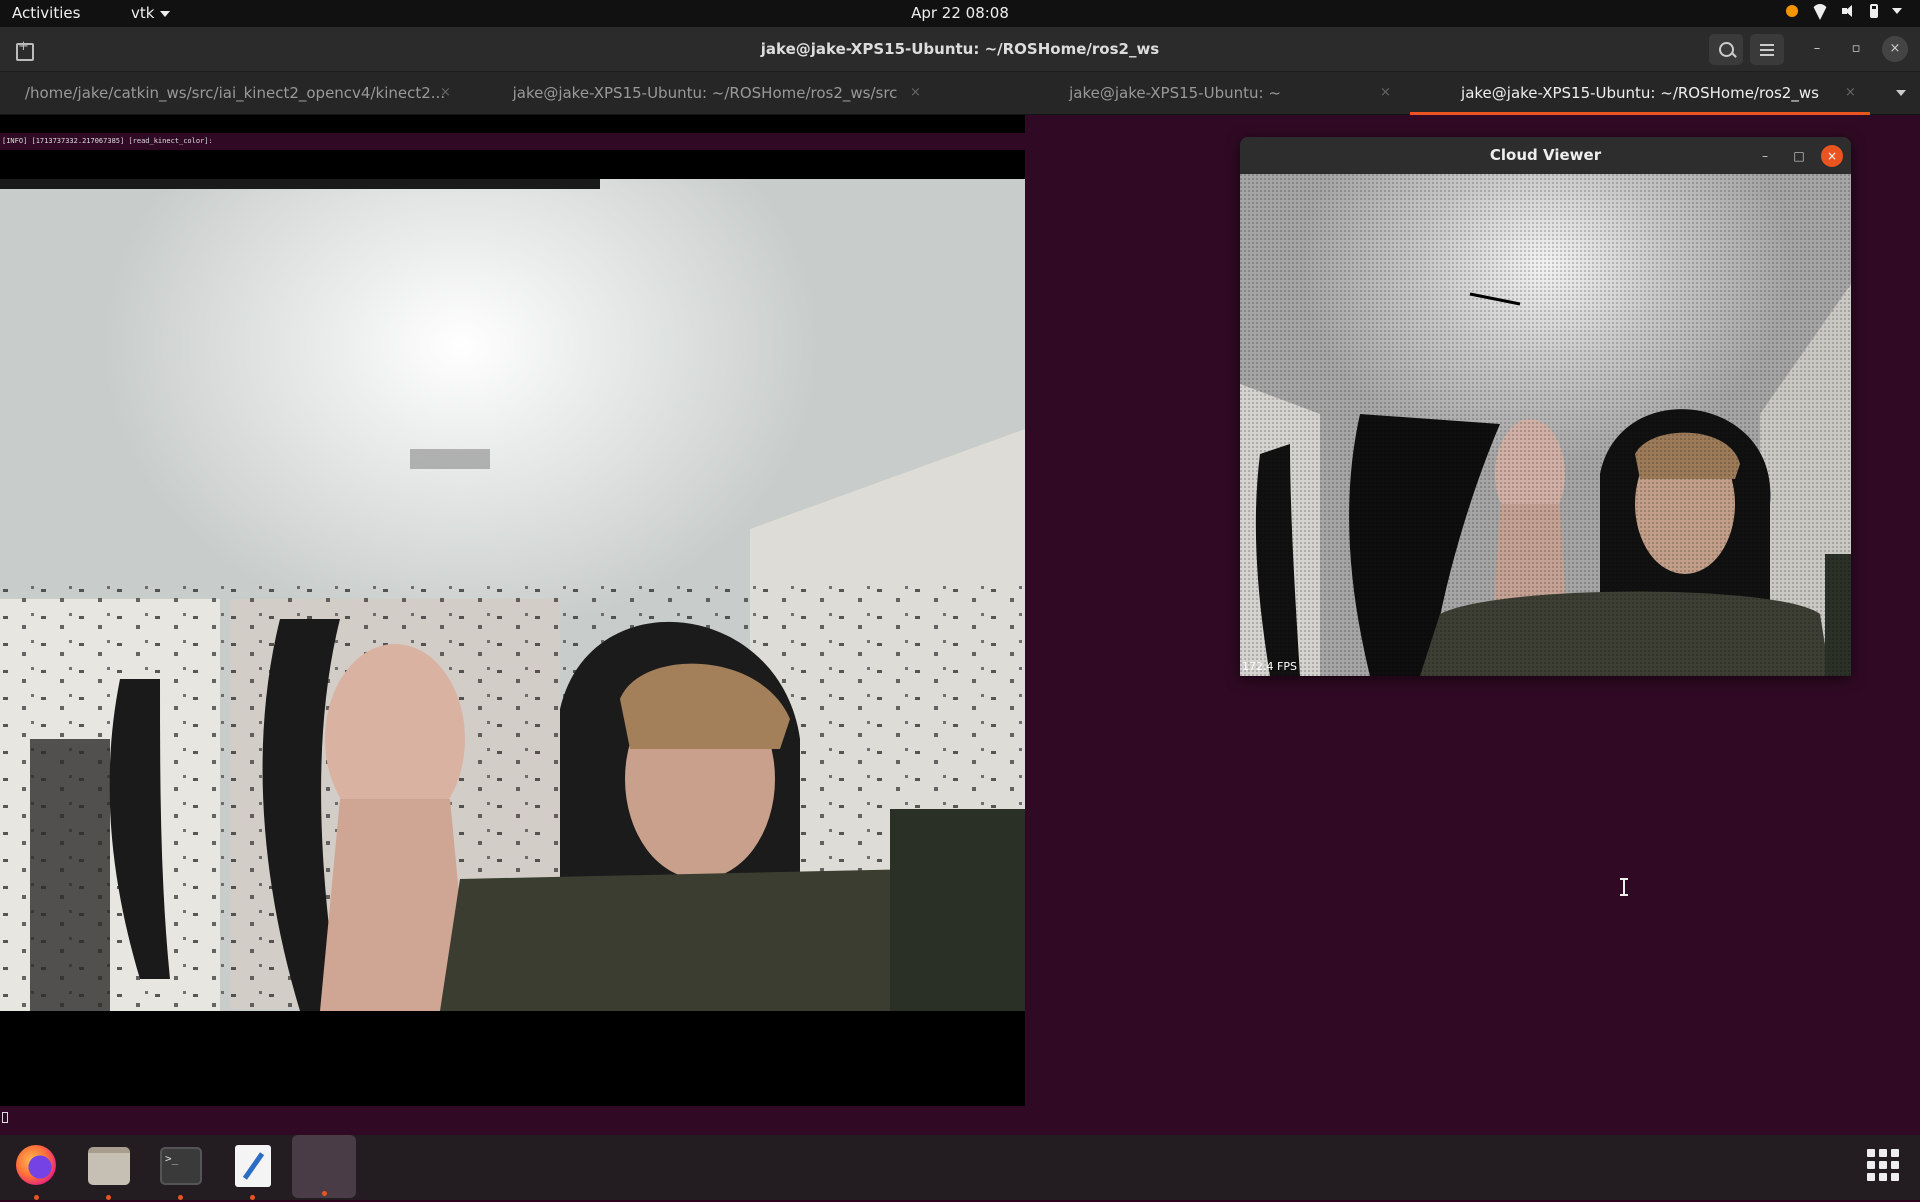 The height and width of the screenshot is (1202, 1920). Describe the element at coordinates (1901, 93) in the screenshot. I see `tabs-dropdown-icon` at that location.